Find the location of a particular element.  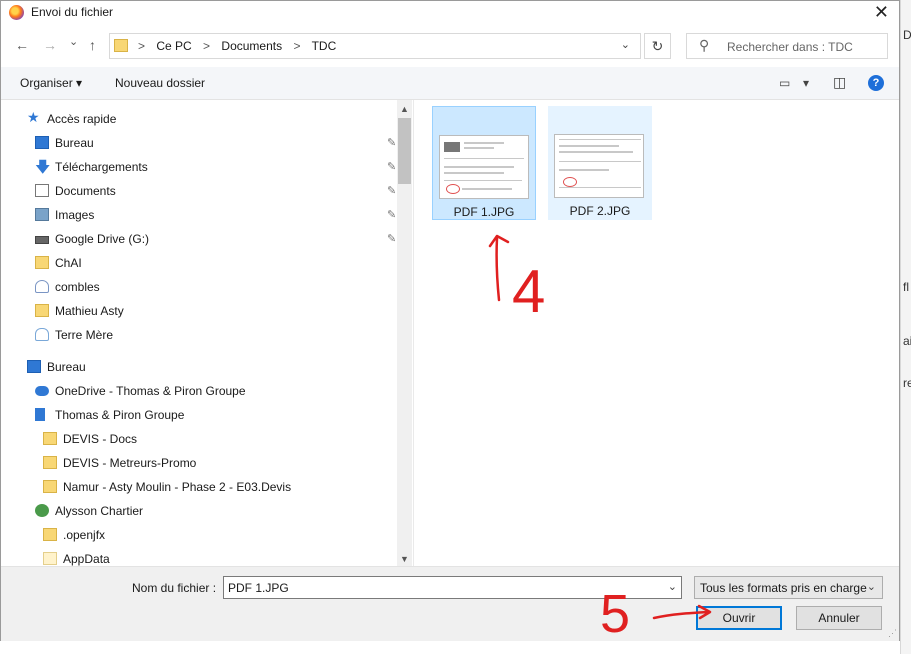

refresh-icon: ↻ is located at coordinates (657, 46).